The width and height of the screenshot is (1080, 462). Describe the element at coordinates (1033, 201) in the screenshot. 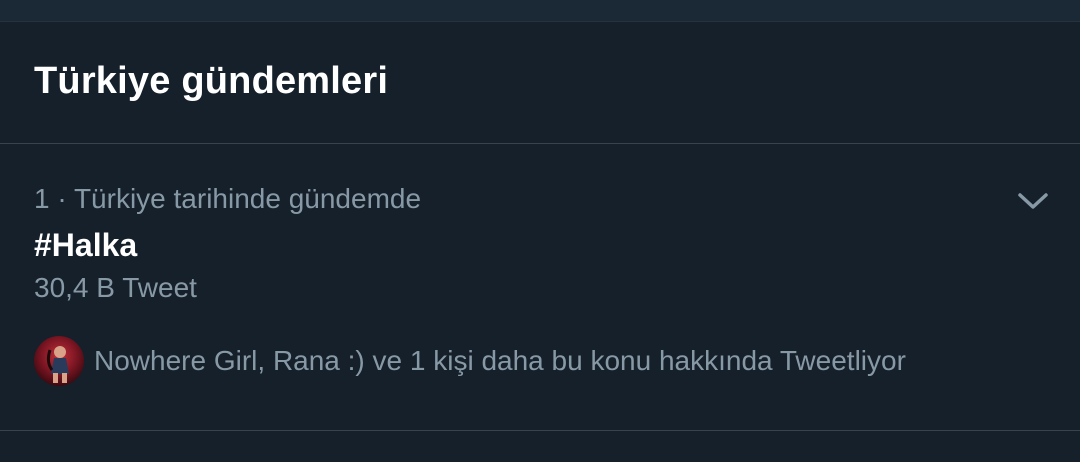

I see `chevron-down-icon` at that location.